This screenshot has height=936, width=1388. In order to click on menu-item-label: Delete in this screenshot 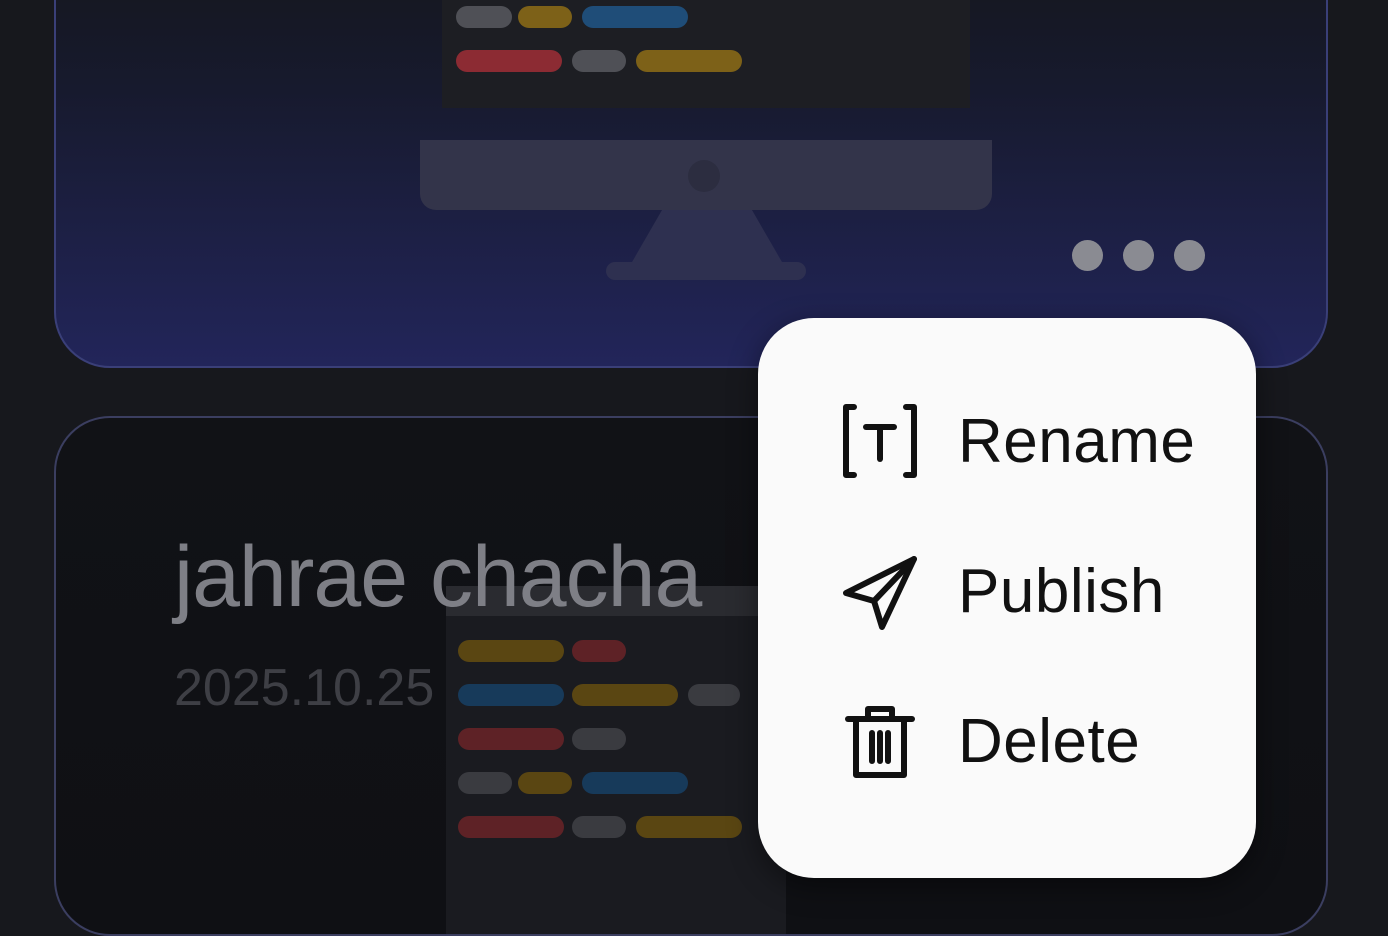, I will do `click(1049, 741)`.